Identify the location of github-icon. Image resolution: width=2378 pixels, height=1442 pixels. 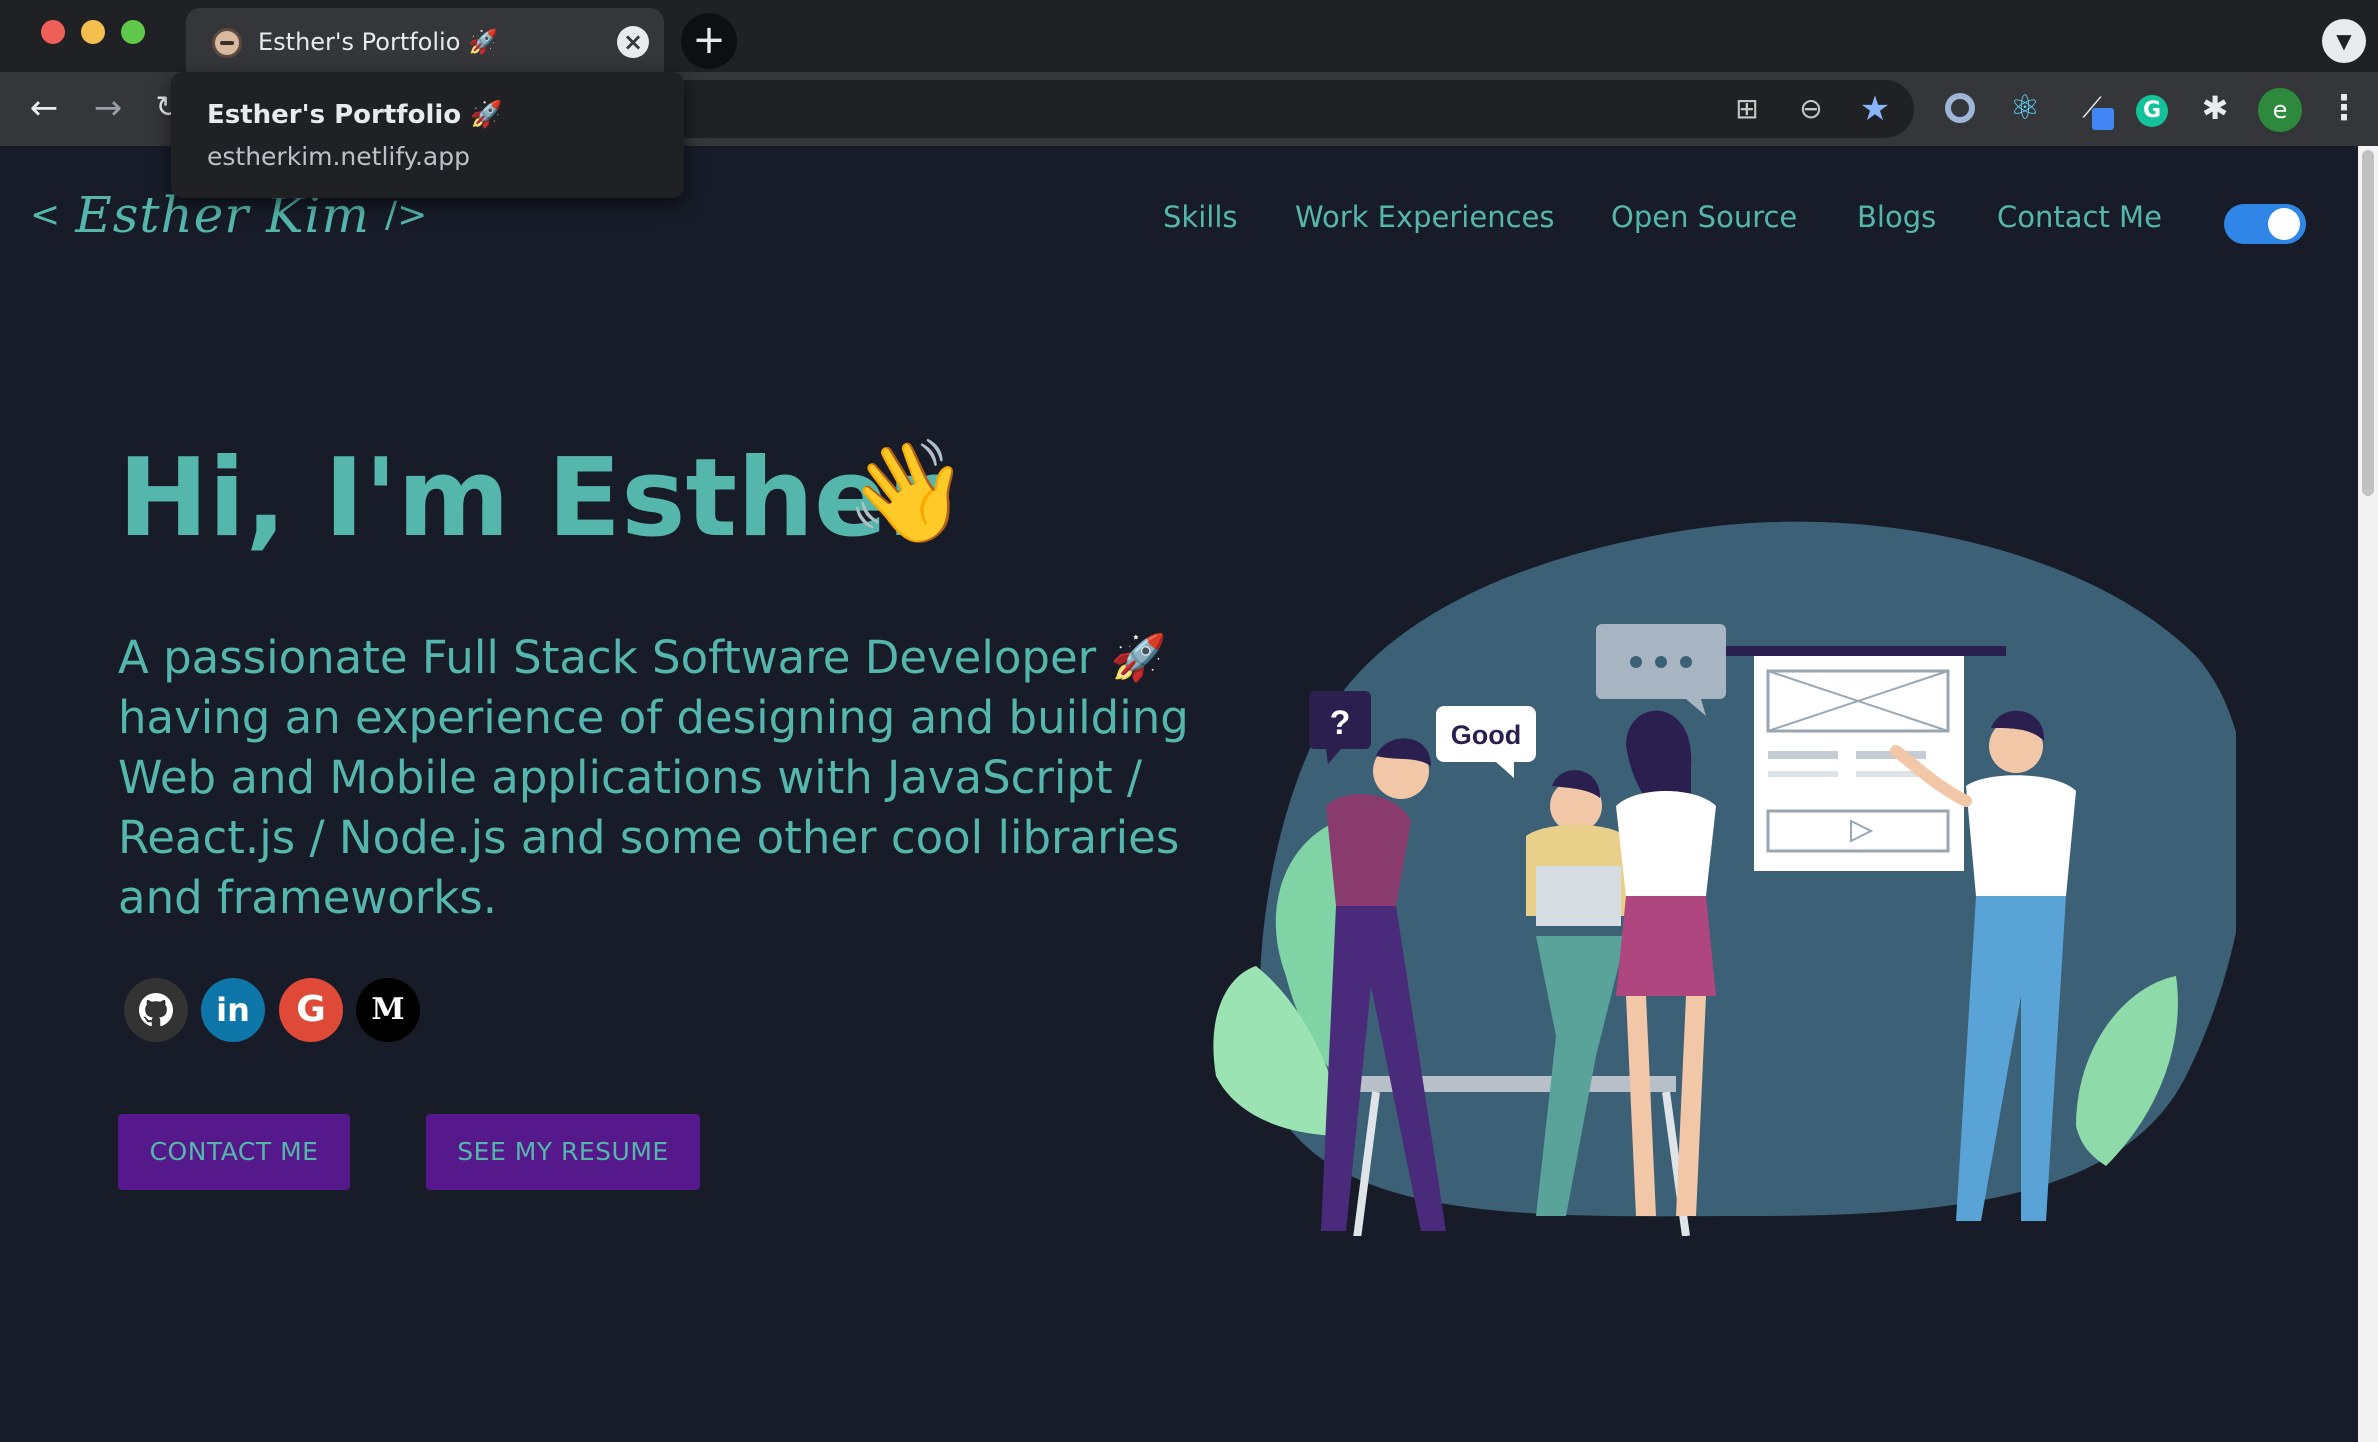
(156, 1010).